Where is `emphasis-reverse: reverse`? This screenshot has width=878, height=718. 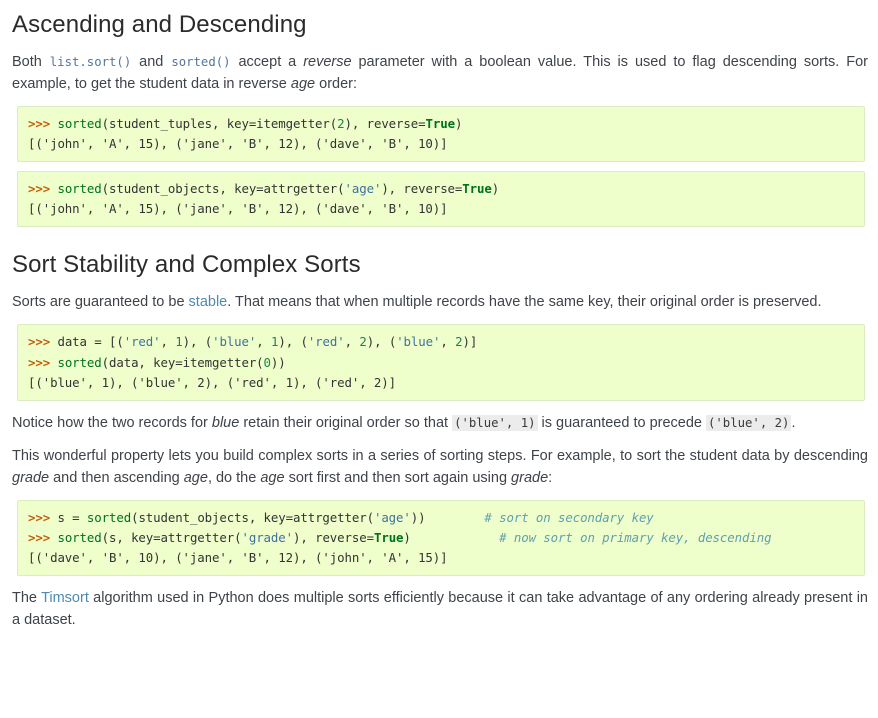 emphasis-reverse: reverse is located at coordinates (327, 62).